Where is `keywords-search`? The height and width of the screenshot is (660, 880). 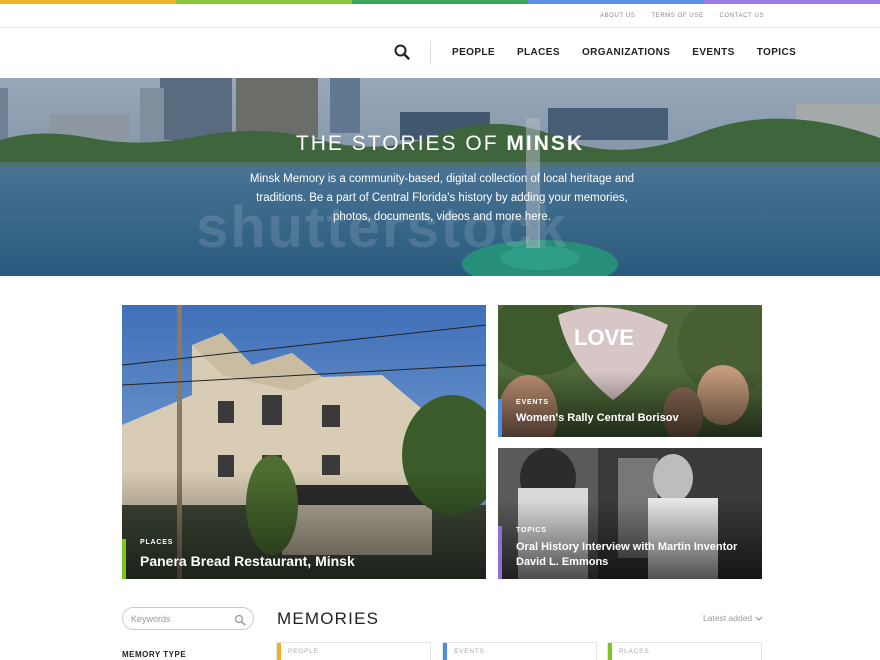
keywords-search is located at coordinates (188, 618).